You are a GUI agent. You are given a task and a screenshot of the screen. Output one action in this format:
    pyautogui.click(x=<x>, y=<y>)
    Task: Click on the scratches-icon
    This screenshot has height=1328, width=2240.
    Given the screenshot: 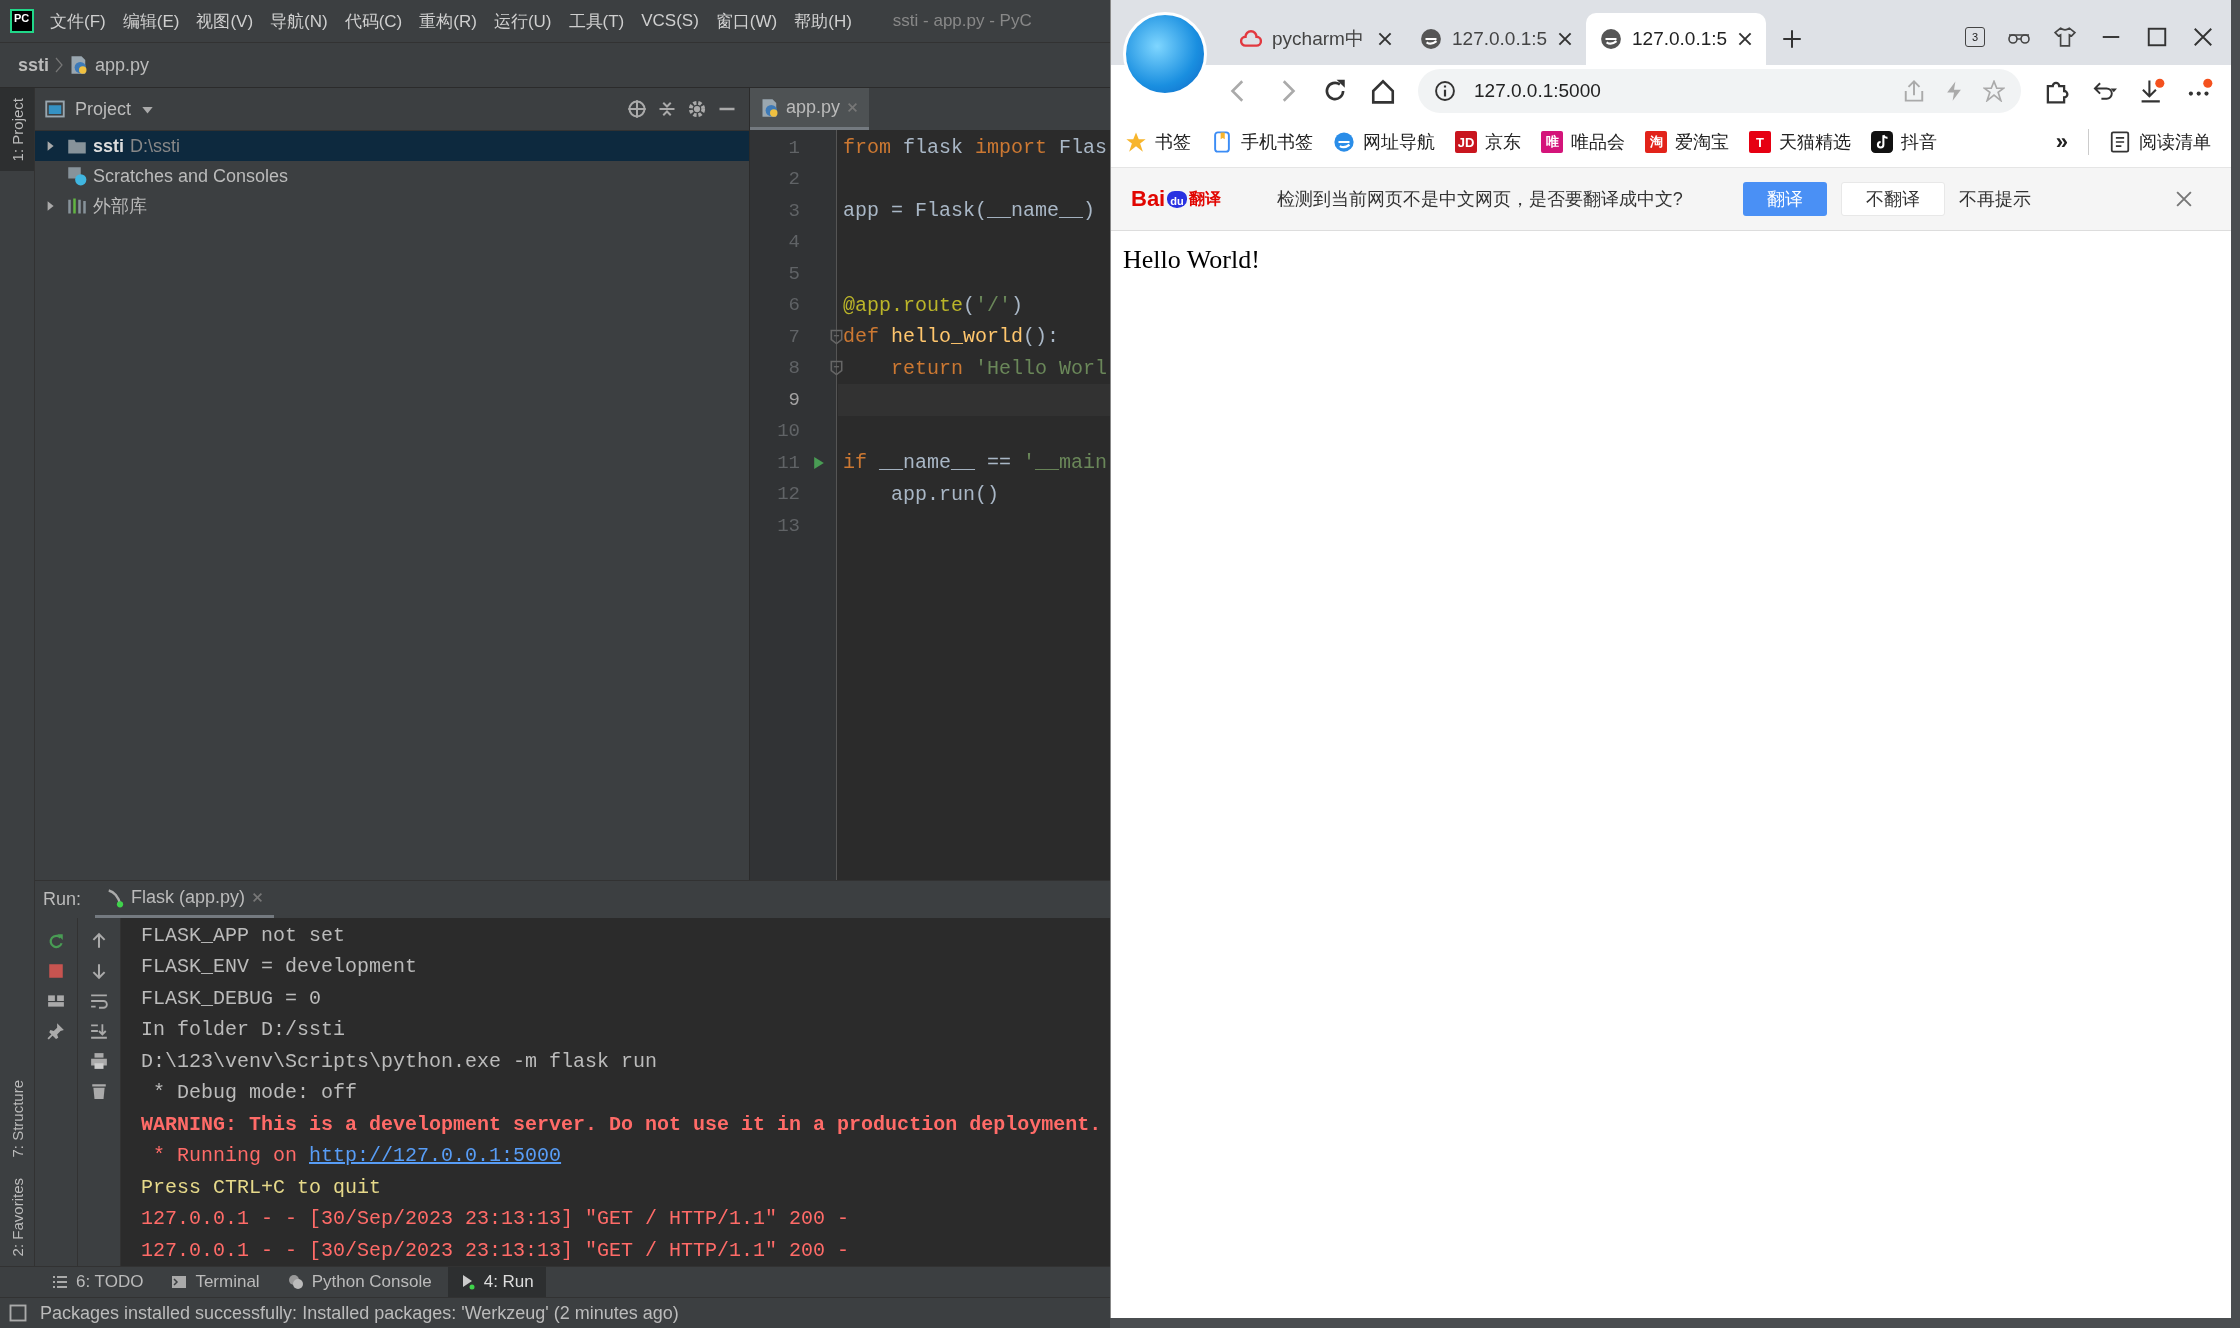 What is the action you would take?
    pyautogui.click(x=77, y=176)
    